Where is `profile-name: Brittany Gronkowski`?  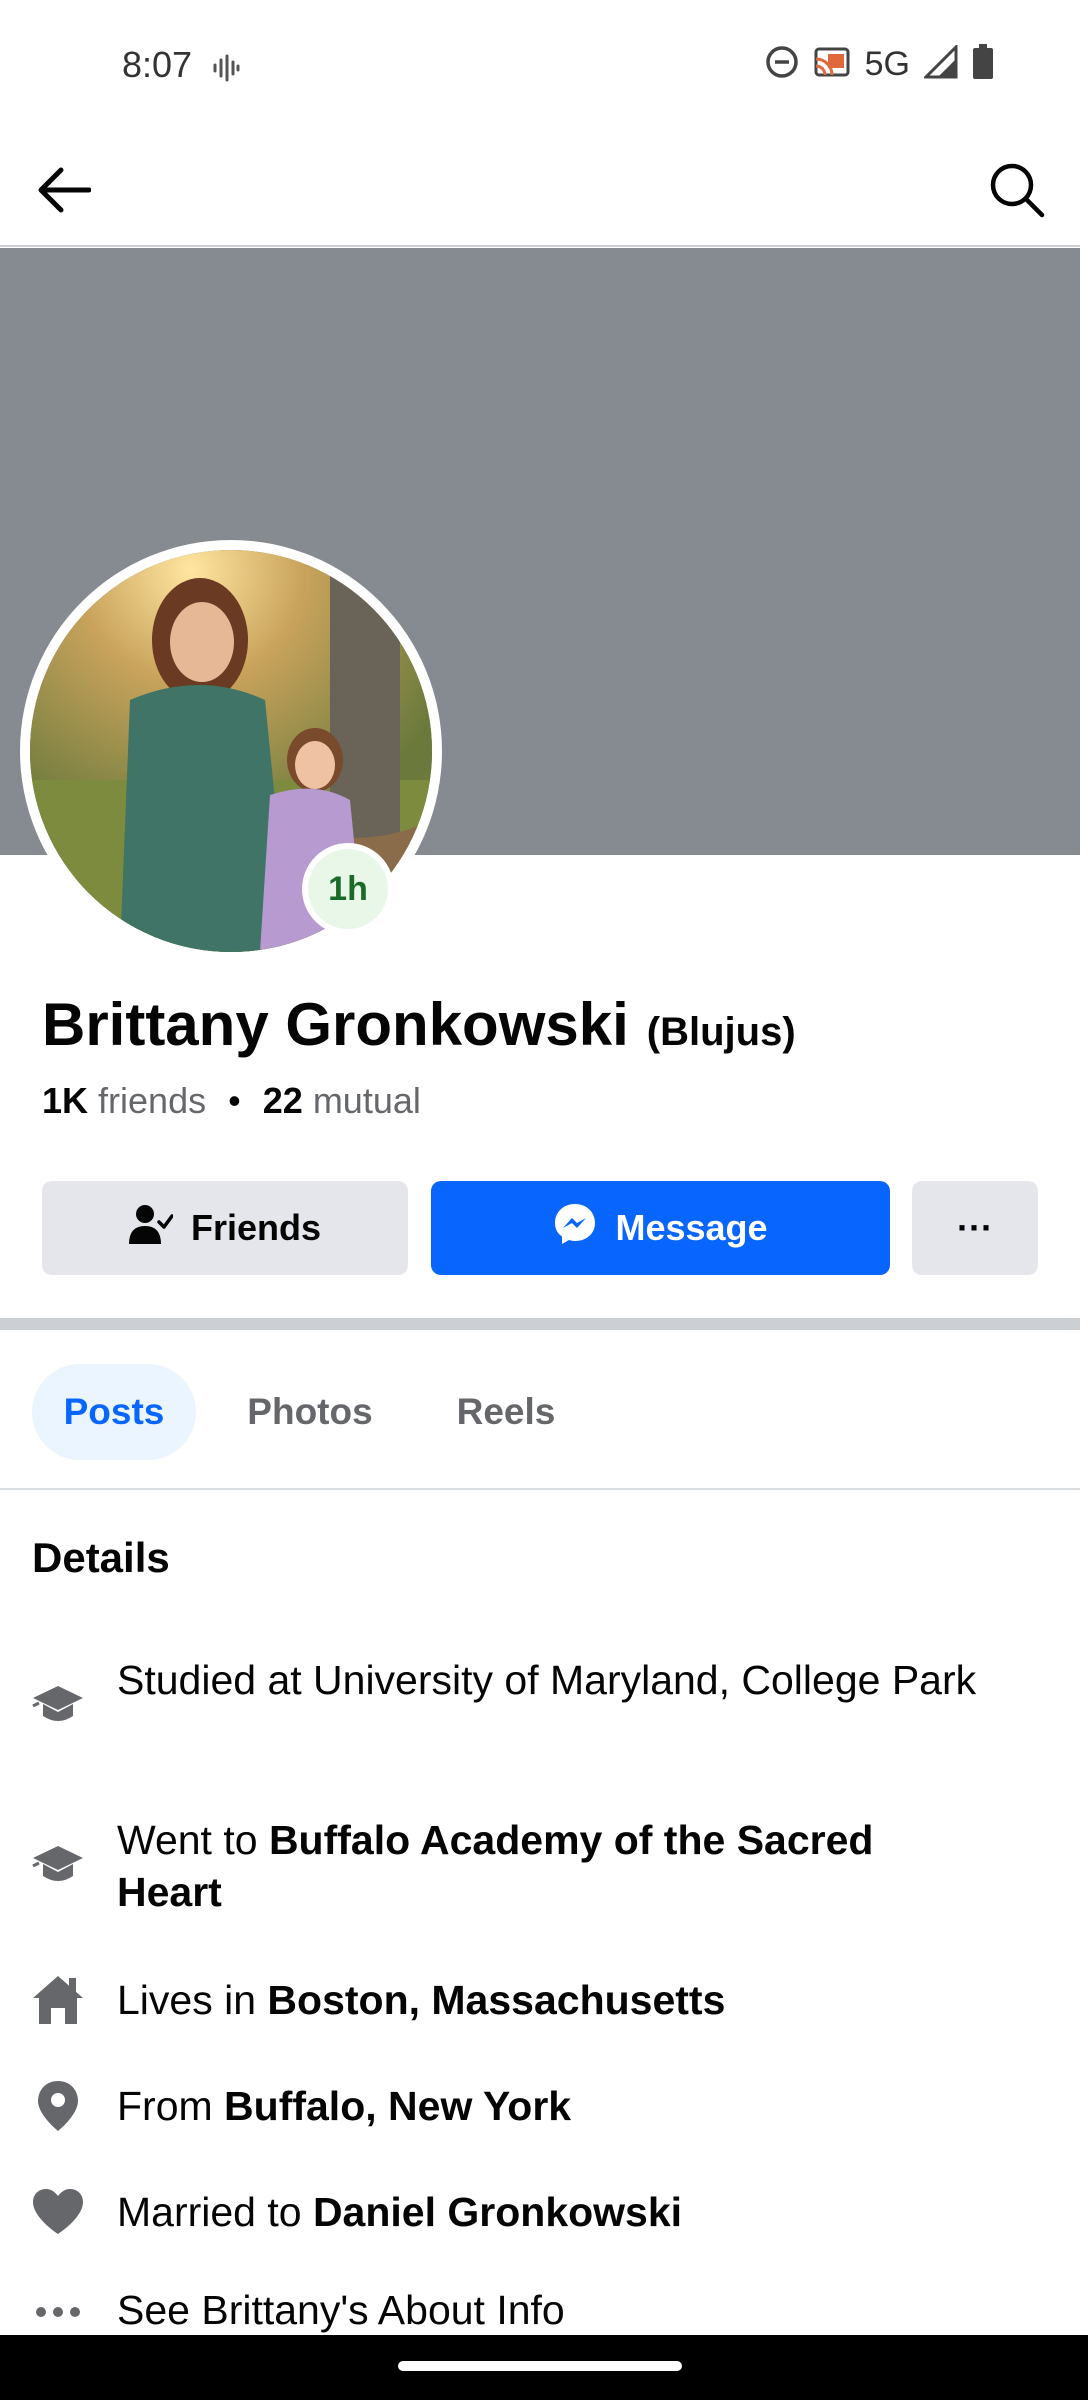
profile-name: Brittany Gronkowski is located at coordinates (335, 1024).